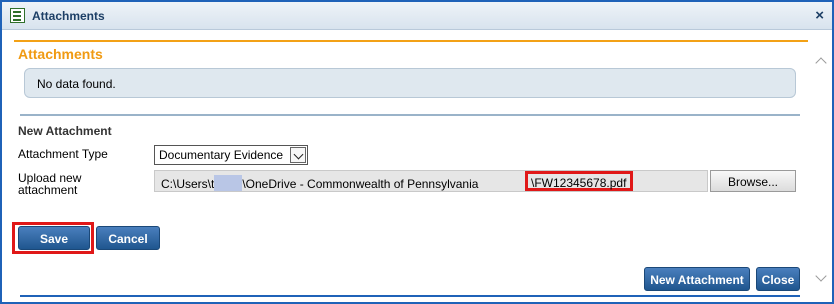 This screenshot has height=304, width=834. I want to click on cancel-button: Cancel, so click(128, 238).